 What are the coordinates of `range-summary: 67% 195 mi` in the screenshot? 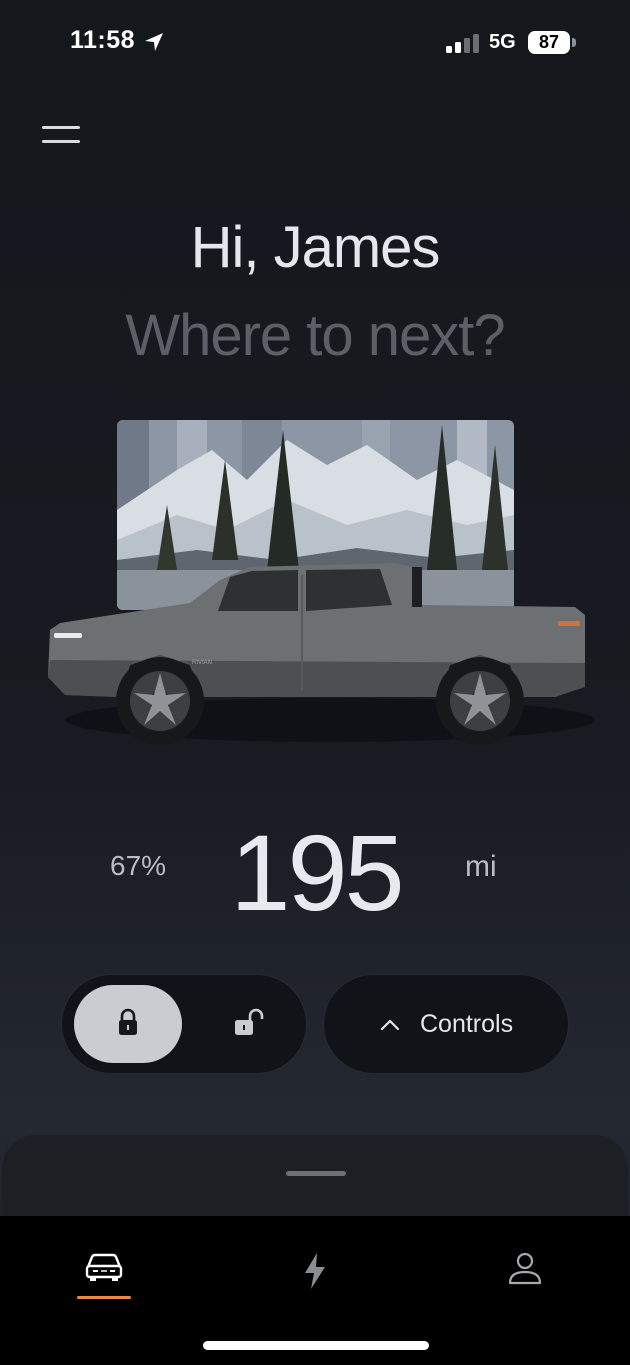 It's located at (315, 871).